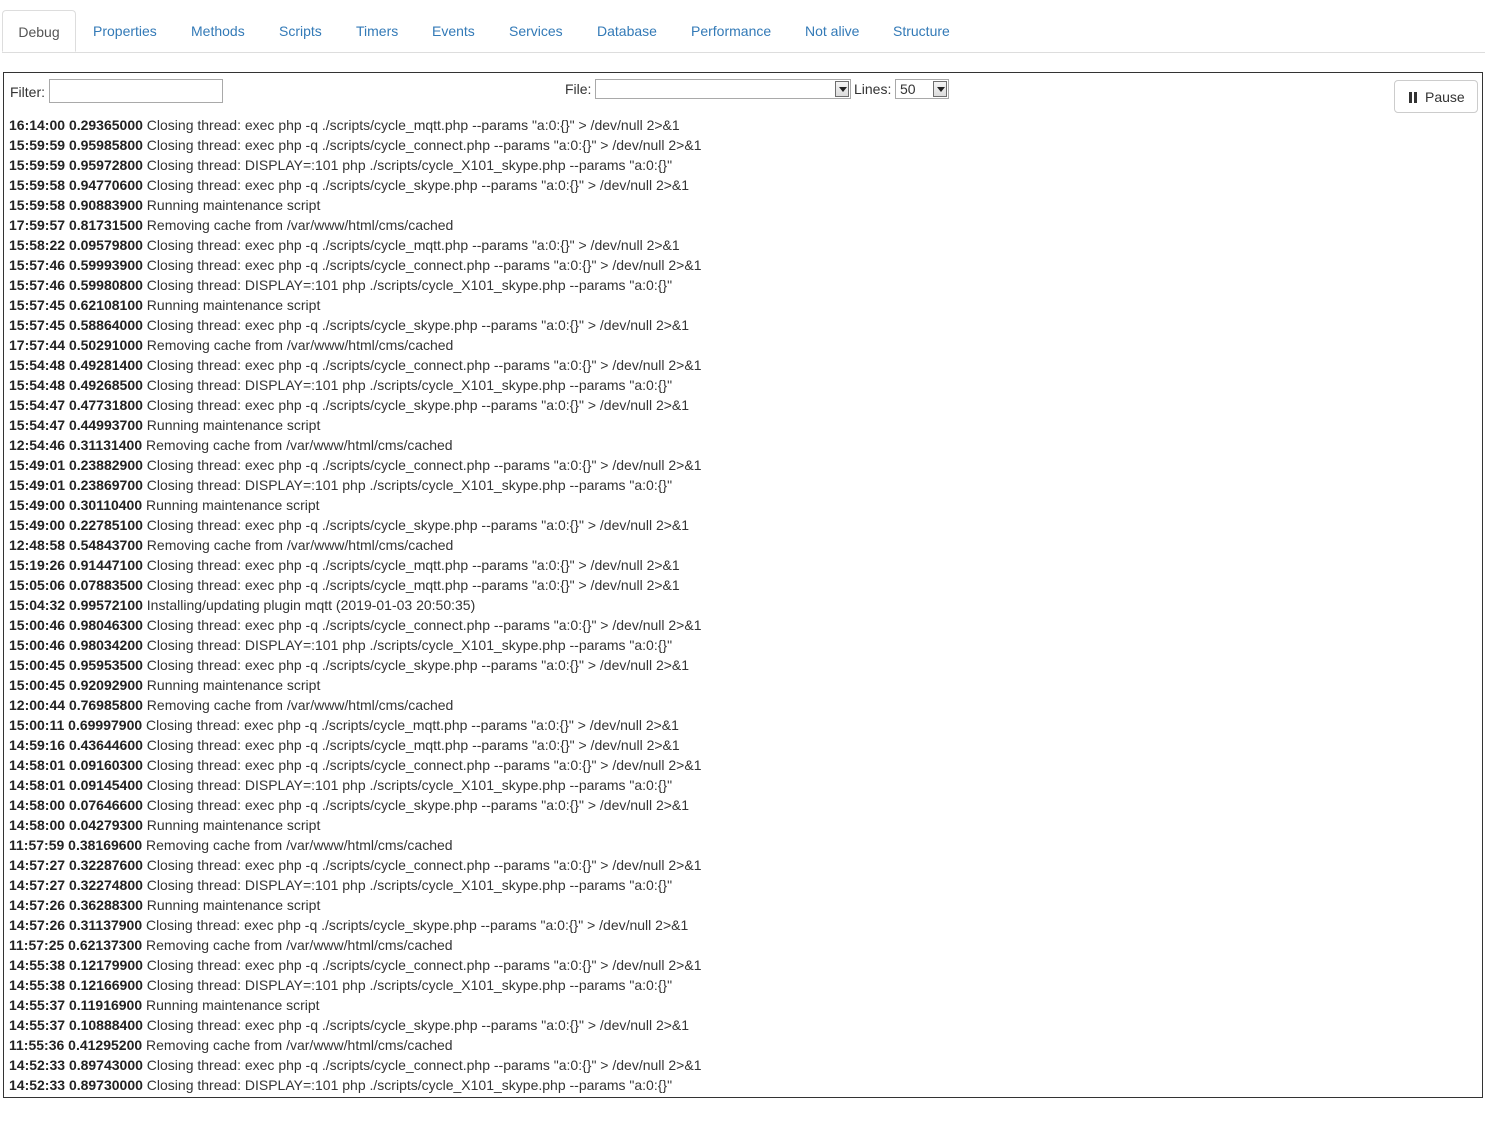  What do you see at coordinates (37, 545) in the screenshot?
I see `log-time: 12:48:58` at bounding box center [37, 545].